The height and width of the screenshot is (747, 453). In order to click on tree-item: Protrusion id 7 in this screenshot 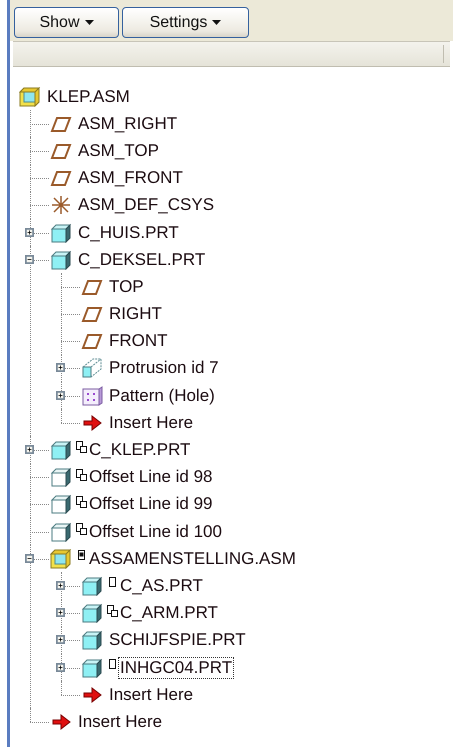, I will do `click(164, 368)`.